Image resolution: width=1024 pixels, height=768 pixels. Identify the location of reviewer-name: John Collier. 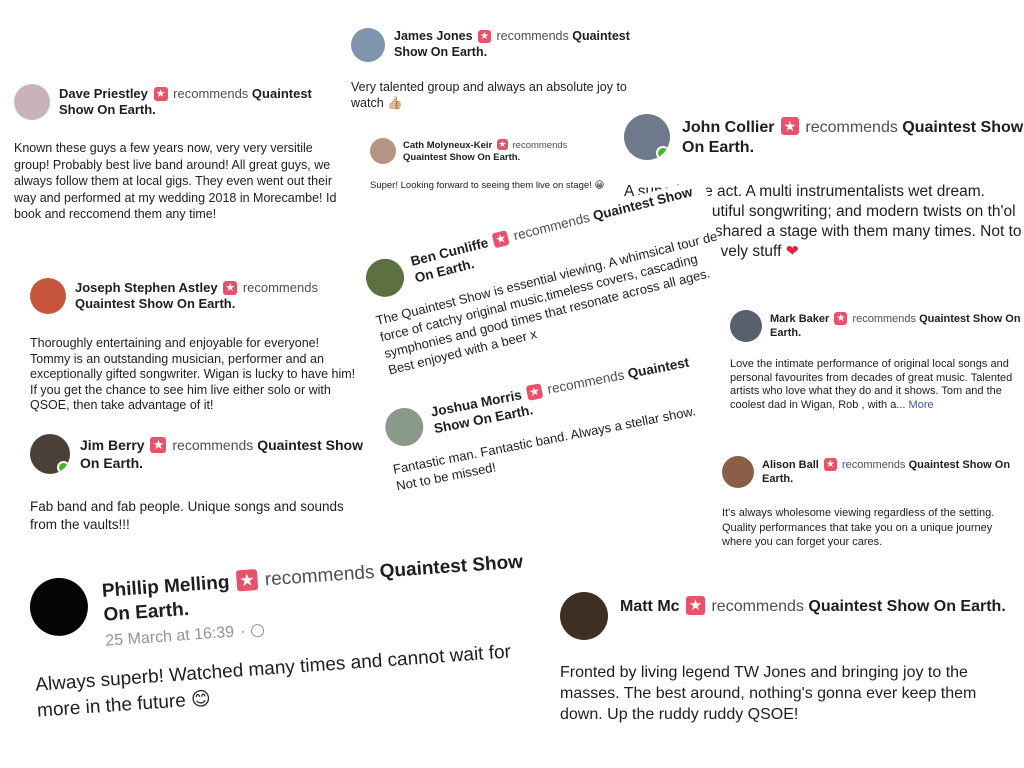
(728, 127).